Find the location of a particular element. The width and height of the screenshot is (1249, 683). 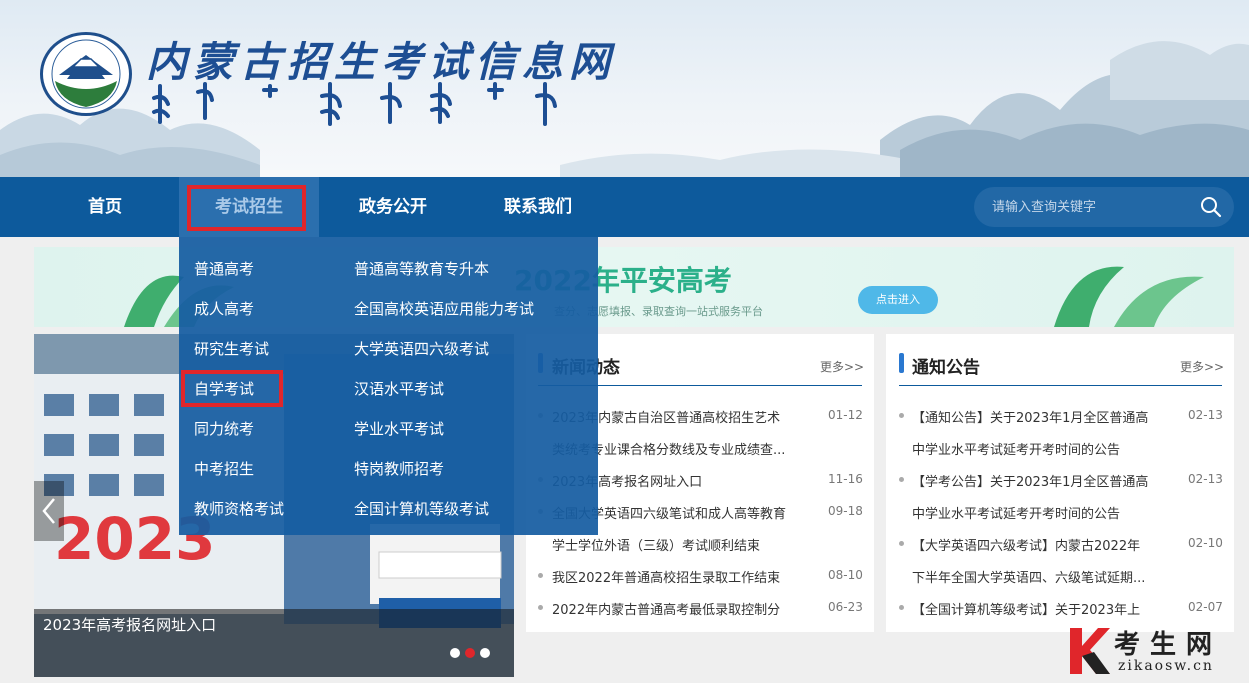

nav-item-home: 首页 is located at coordinates (105, 207).